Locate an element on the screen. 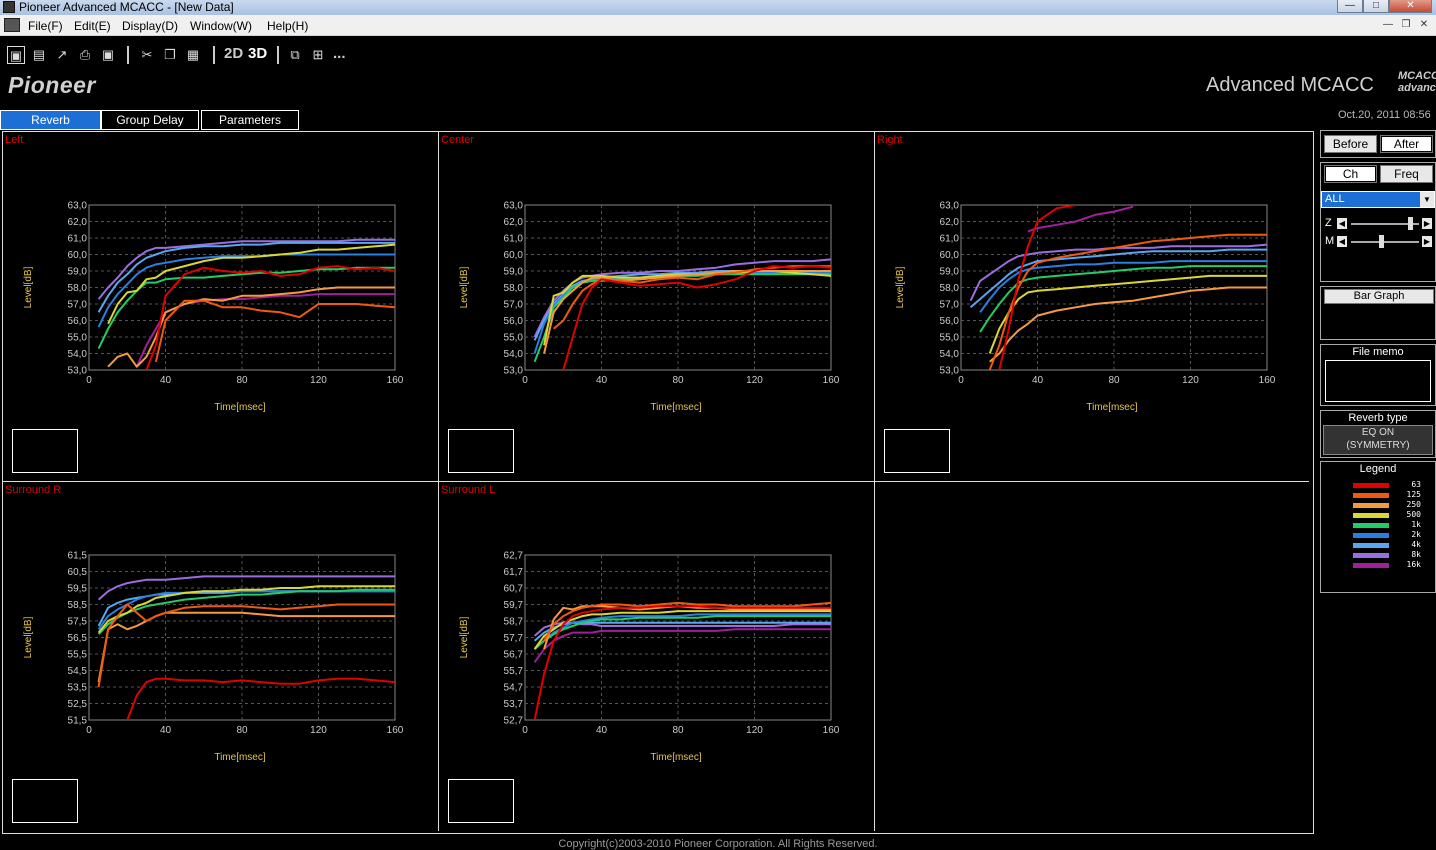 This screenshot has width=1436, height=850. channel-select: ALL ▼ is located at coordinates (1378, 199).